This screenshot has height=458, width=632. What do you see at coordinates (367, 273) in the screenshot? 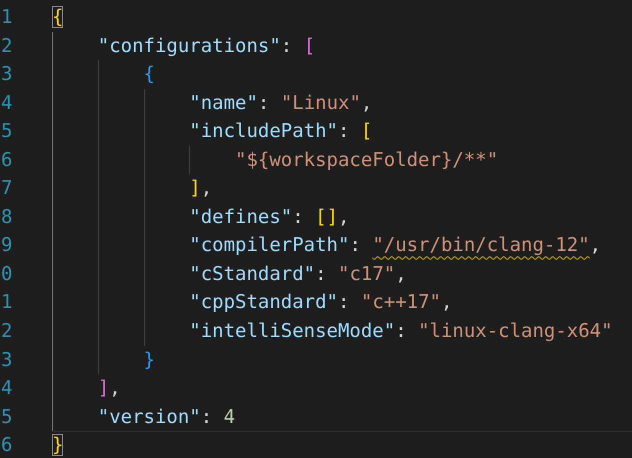
I see `string-value: "c17"` at bounding box center [367, 273].